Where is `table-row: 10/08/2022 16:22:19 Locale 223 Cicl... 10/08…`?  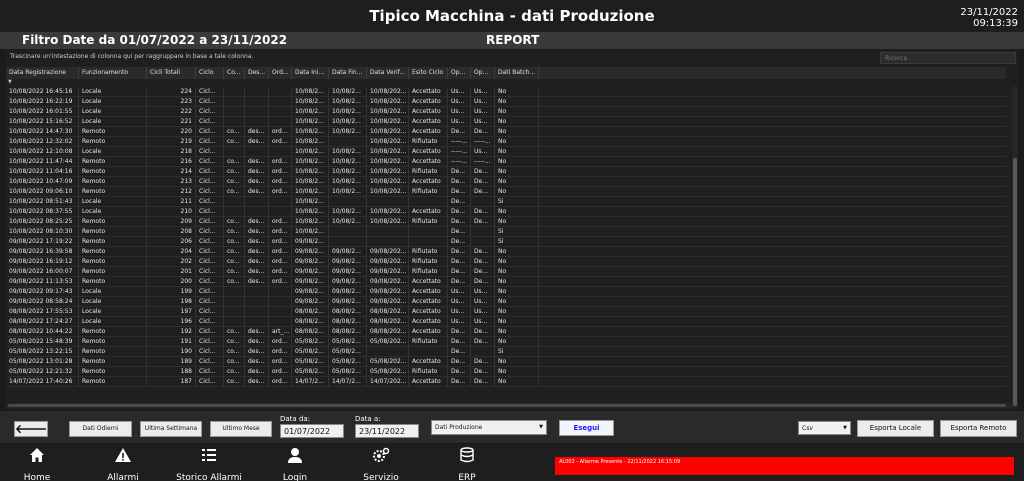
table-row: 10/08/2022 16:22:19 Locale 223 Cicl... 10/08… is located at coordinates (506, 102).